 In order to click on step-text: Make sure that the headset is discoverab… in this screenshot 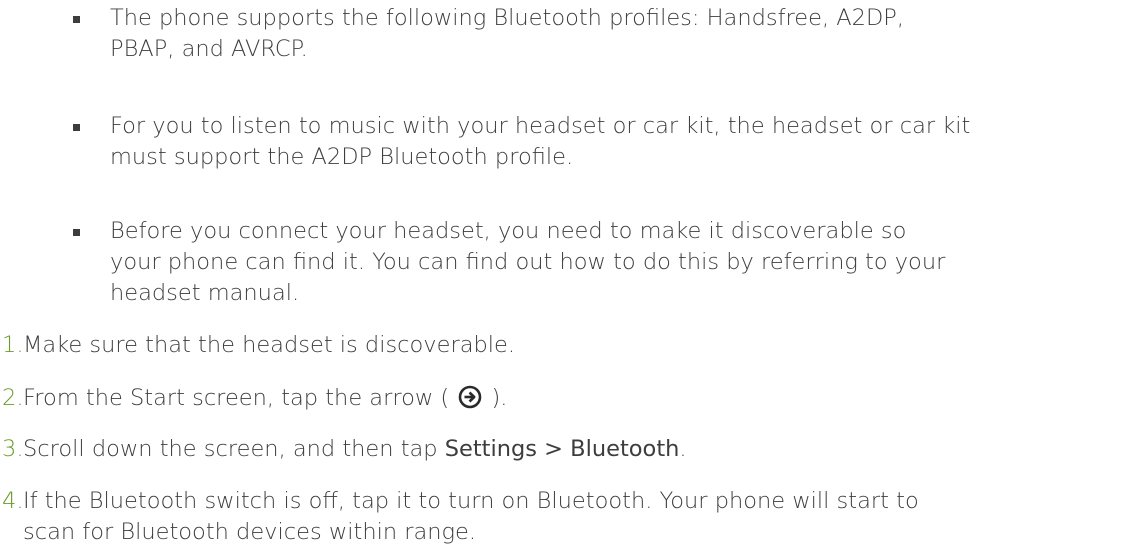, I will do `click(269, 345)`.